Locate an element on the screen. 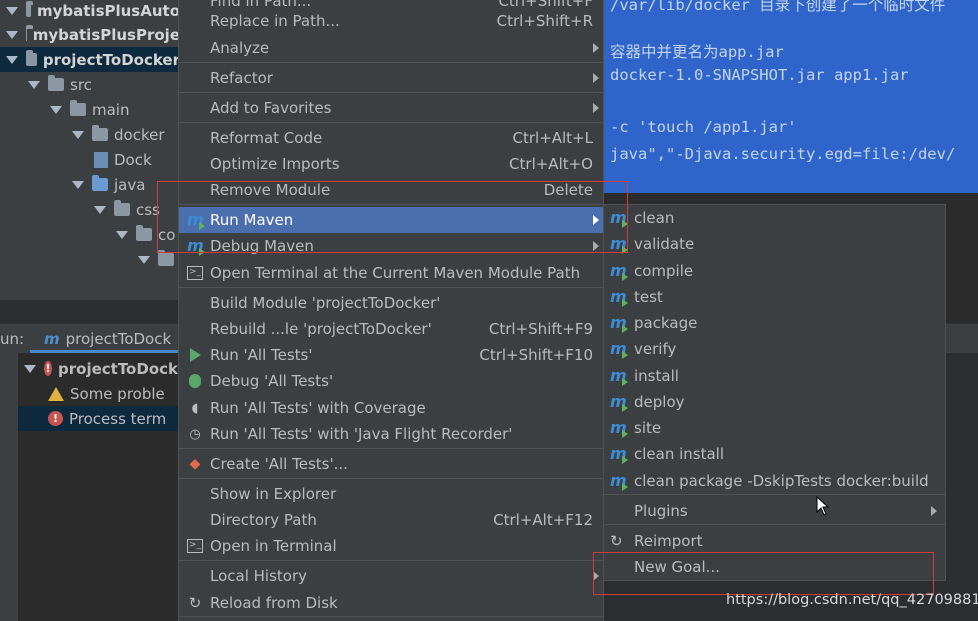  menu-item: Local History is located at coordinates (391, 576).